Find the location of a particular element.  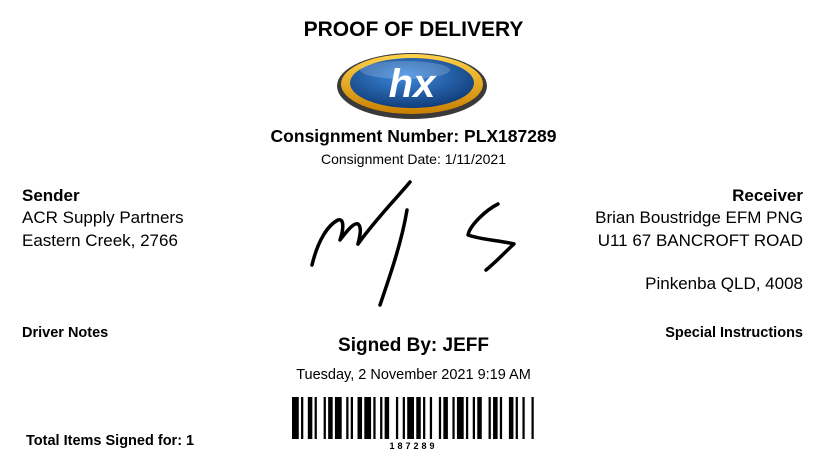

sender-heading: Sender is located at coordinates (51, 195).